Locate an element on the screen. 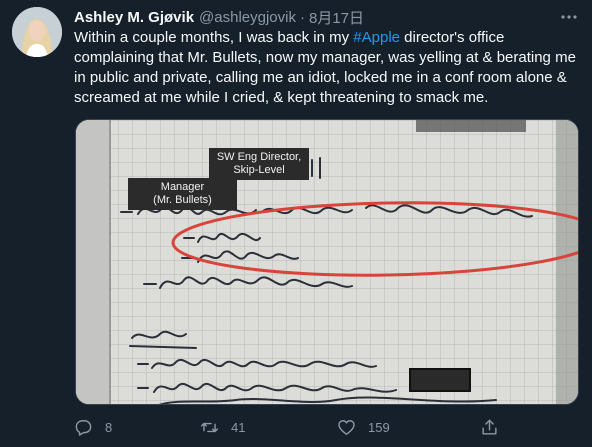 This screenshot has width=592, height=447. redaction-box is located at coordinates (440, 380).